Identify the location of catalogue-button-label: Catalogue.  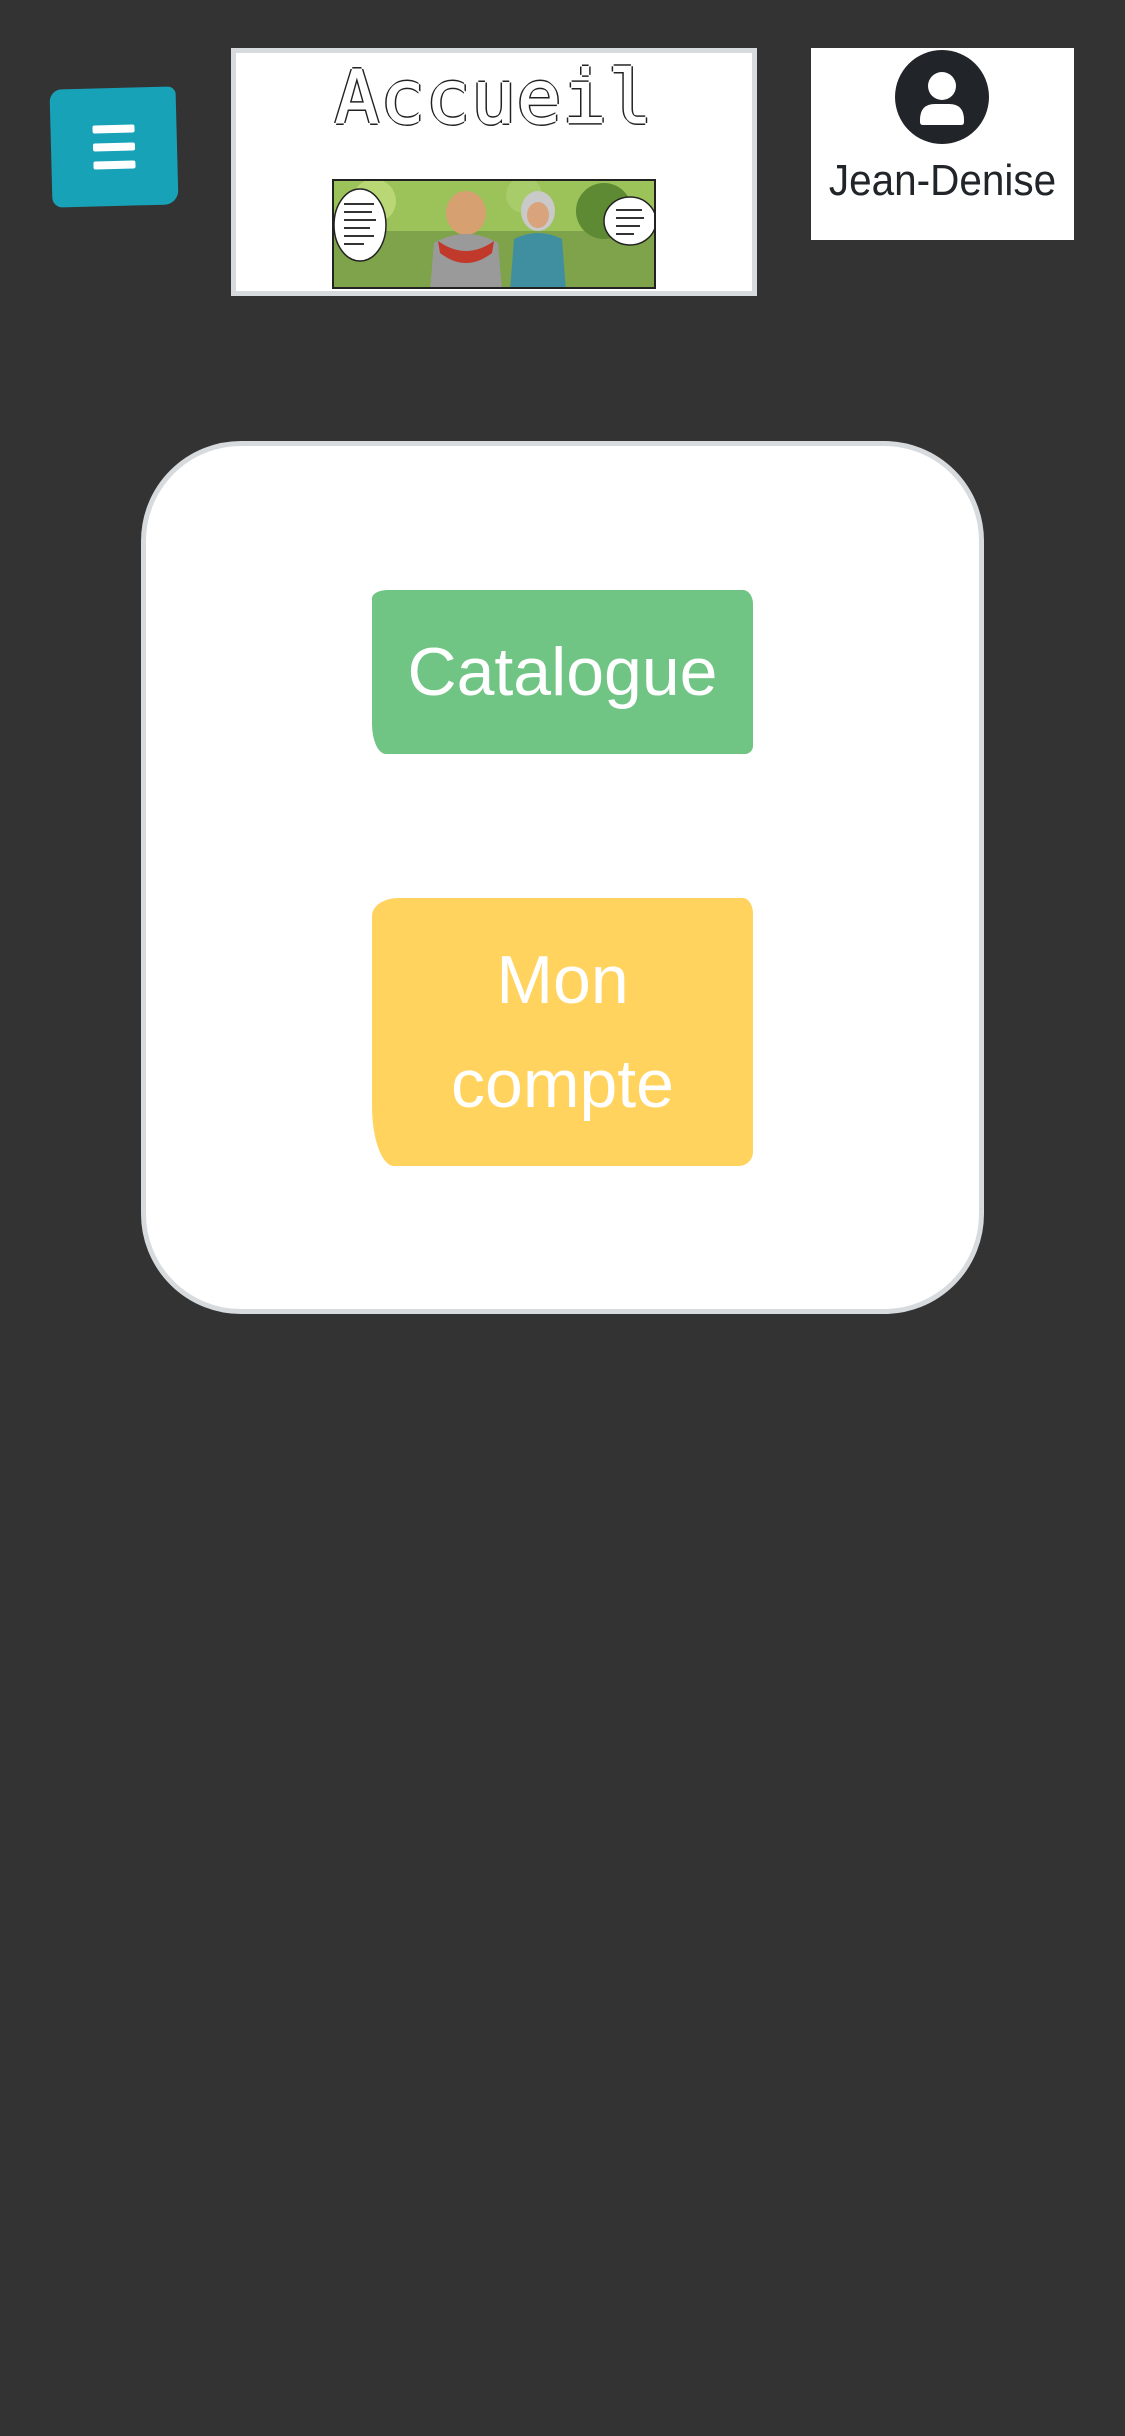
(562, 672).